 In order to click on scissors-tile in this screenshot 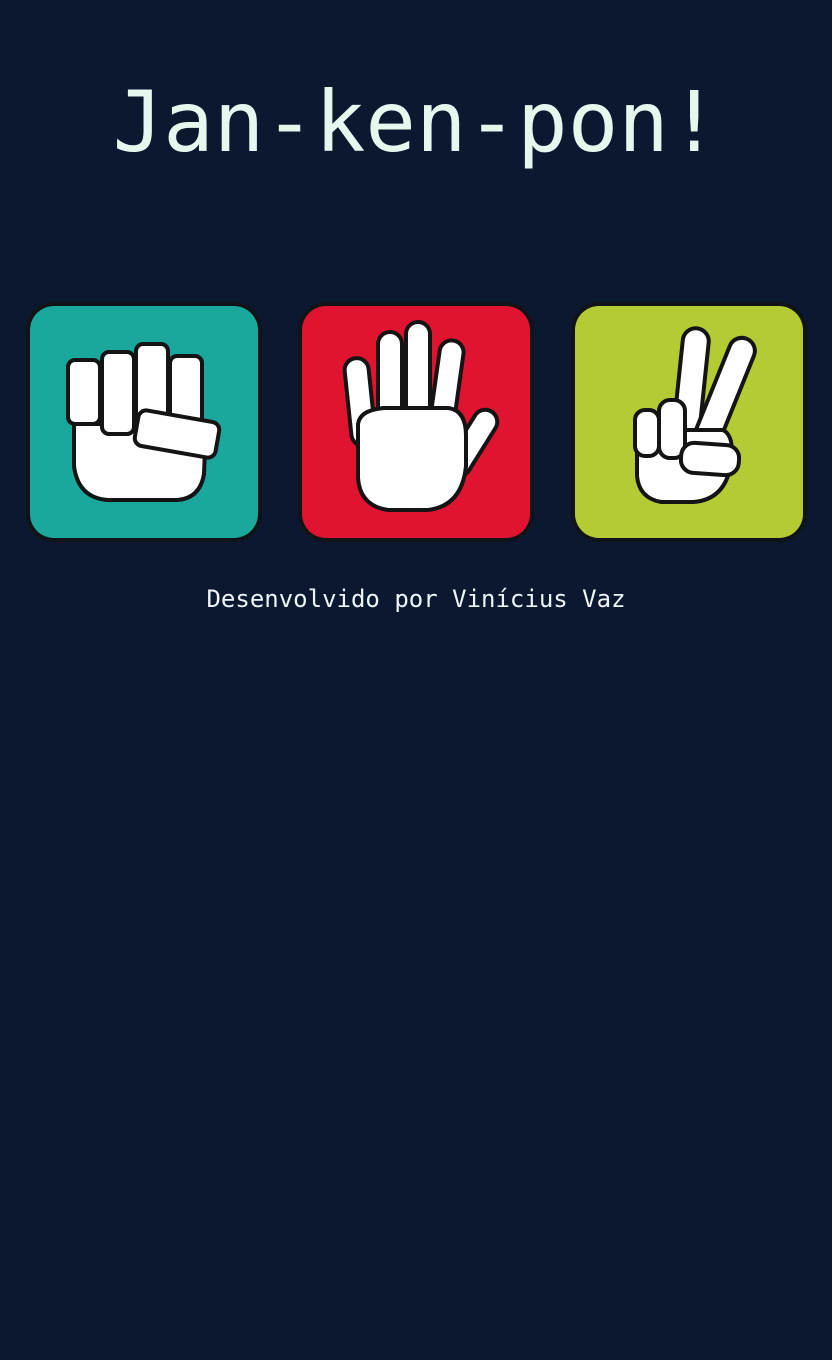, I will do `click(689, 422)`.